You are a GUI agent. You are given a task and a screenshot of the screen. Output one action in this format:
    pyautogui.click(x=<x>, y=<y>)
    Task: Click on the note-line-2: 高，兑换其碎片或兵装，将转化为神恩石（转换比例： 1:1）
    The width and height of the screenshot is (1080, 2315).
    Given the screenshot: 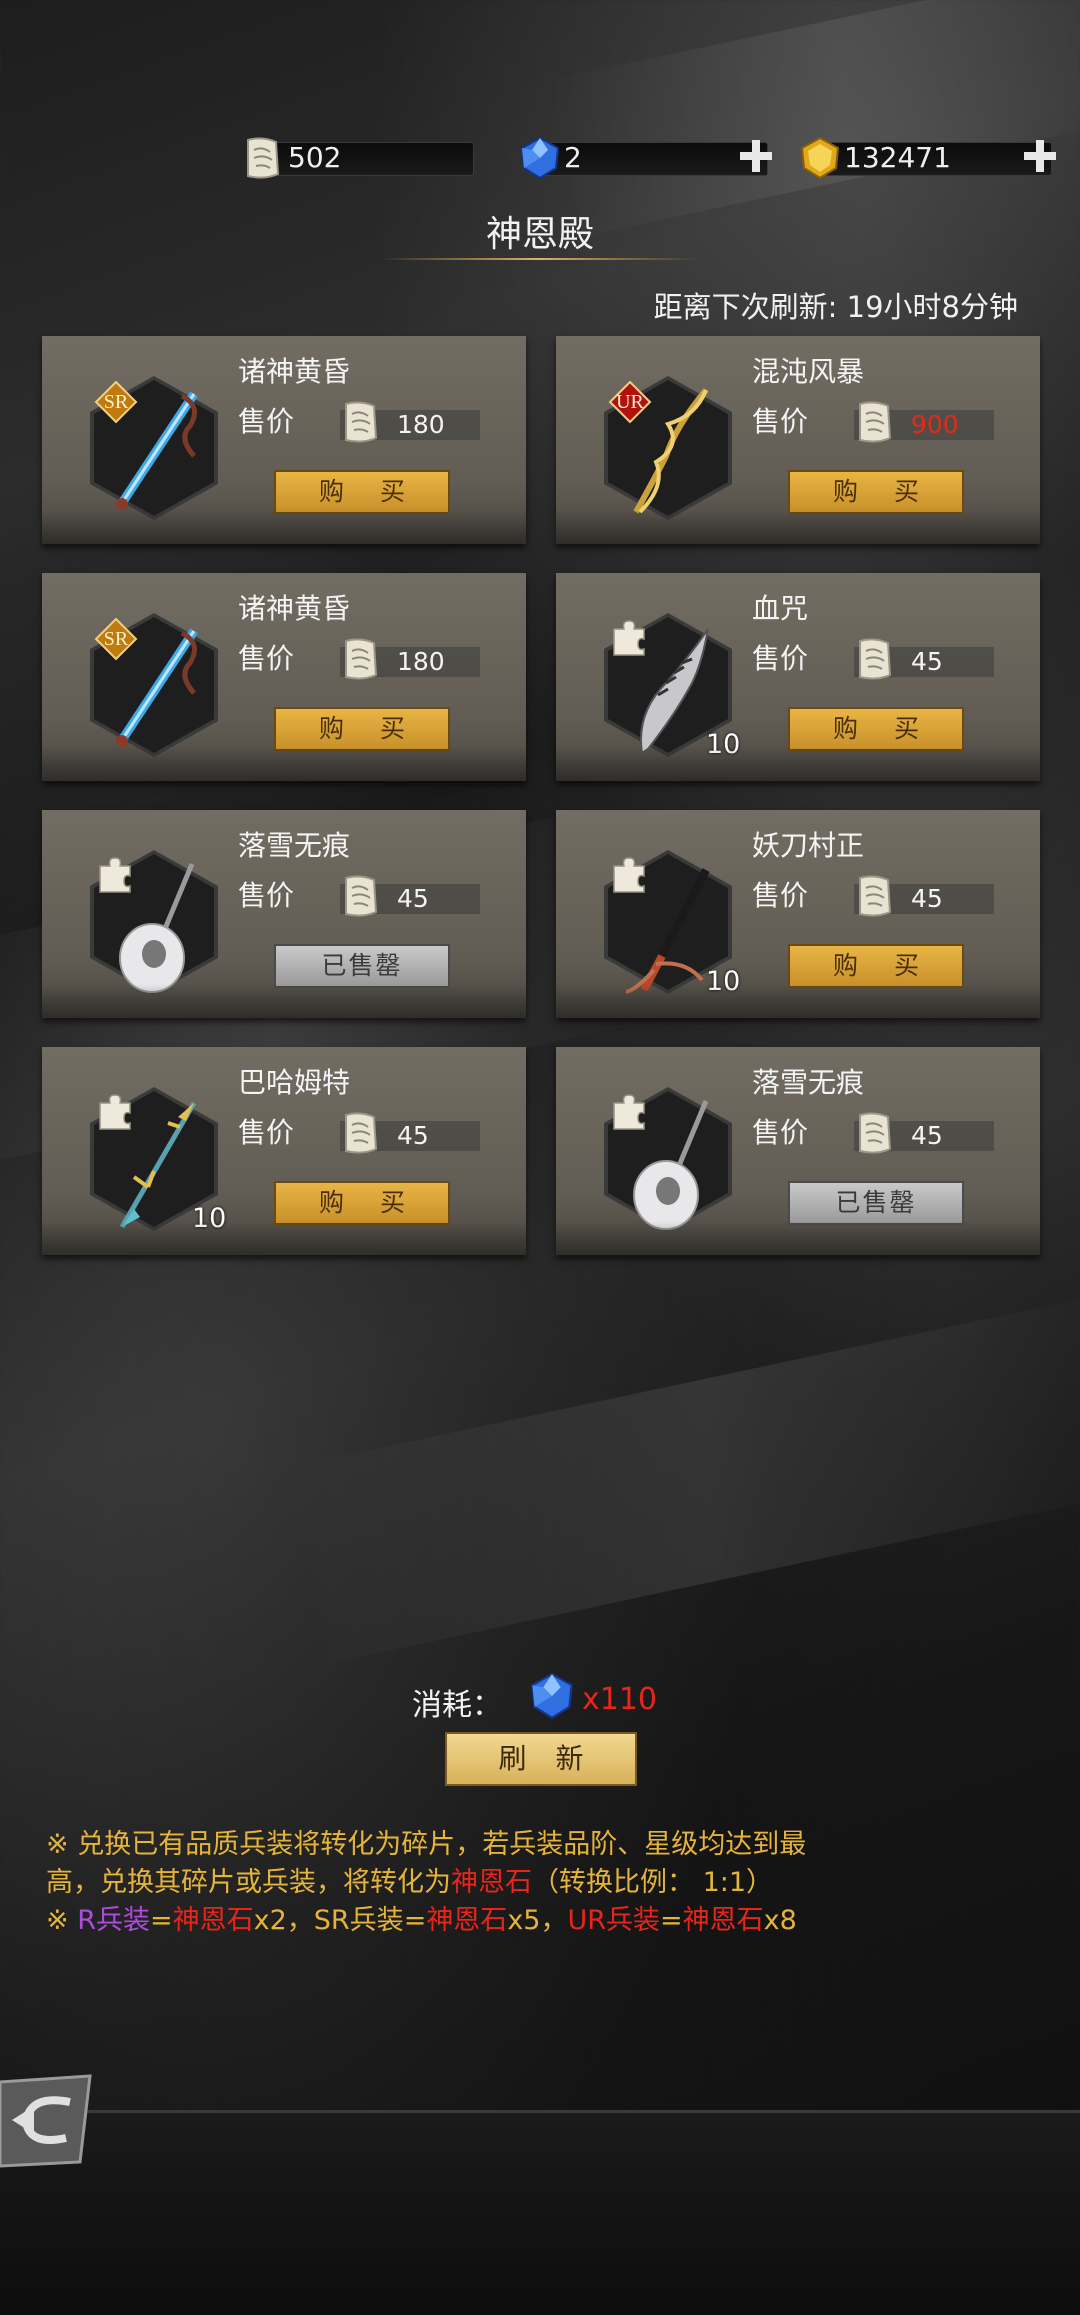 What is the action you would take?
    pyautogui.click(x=410, y=1882)
    